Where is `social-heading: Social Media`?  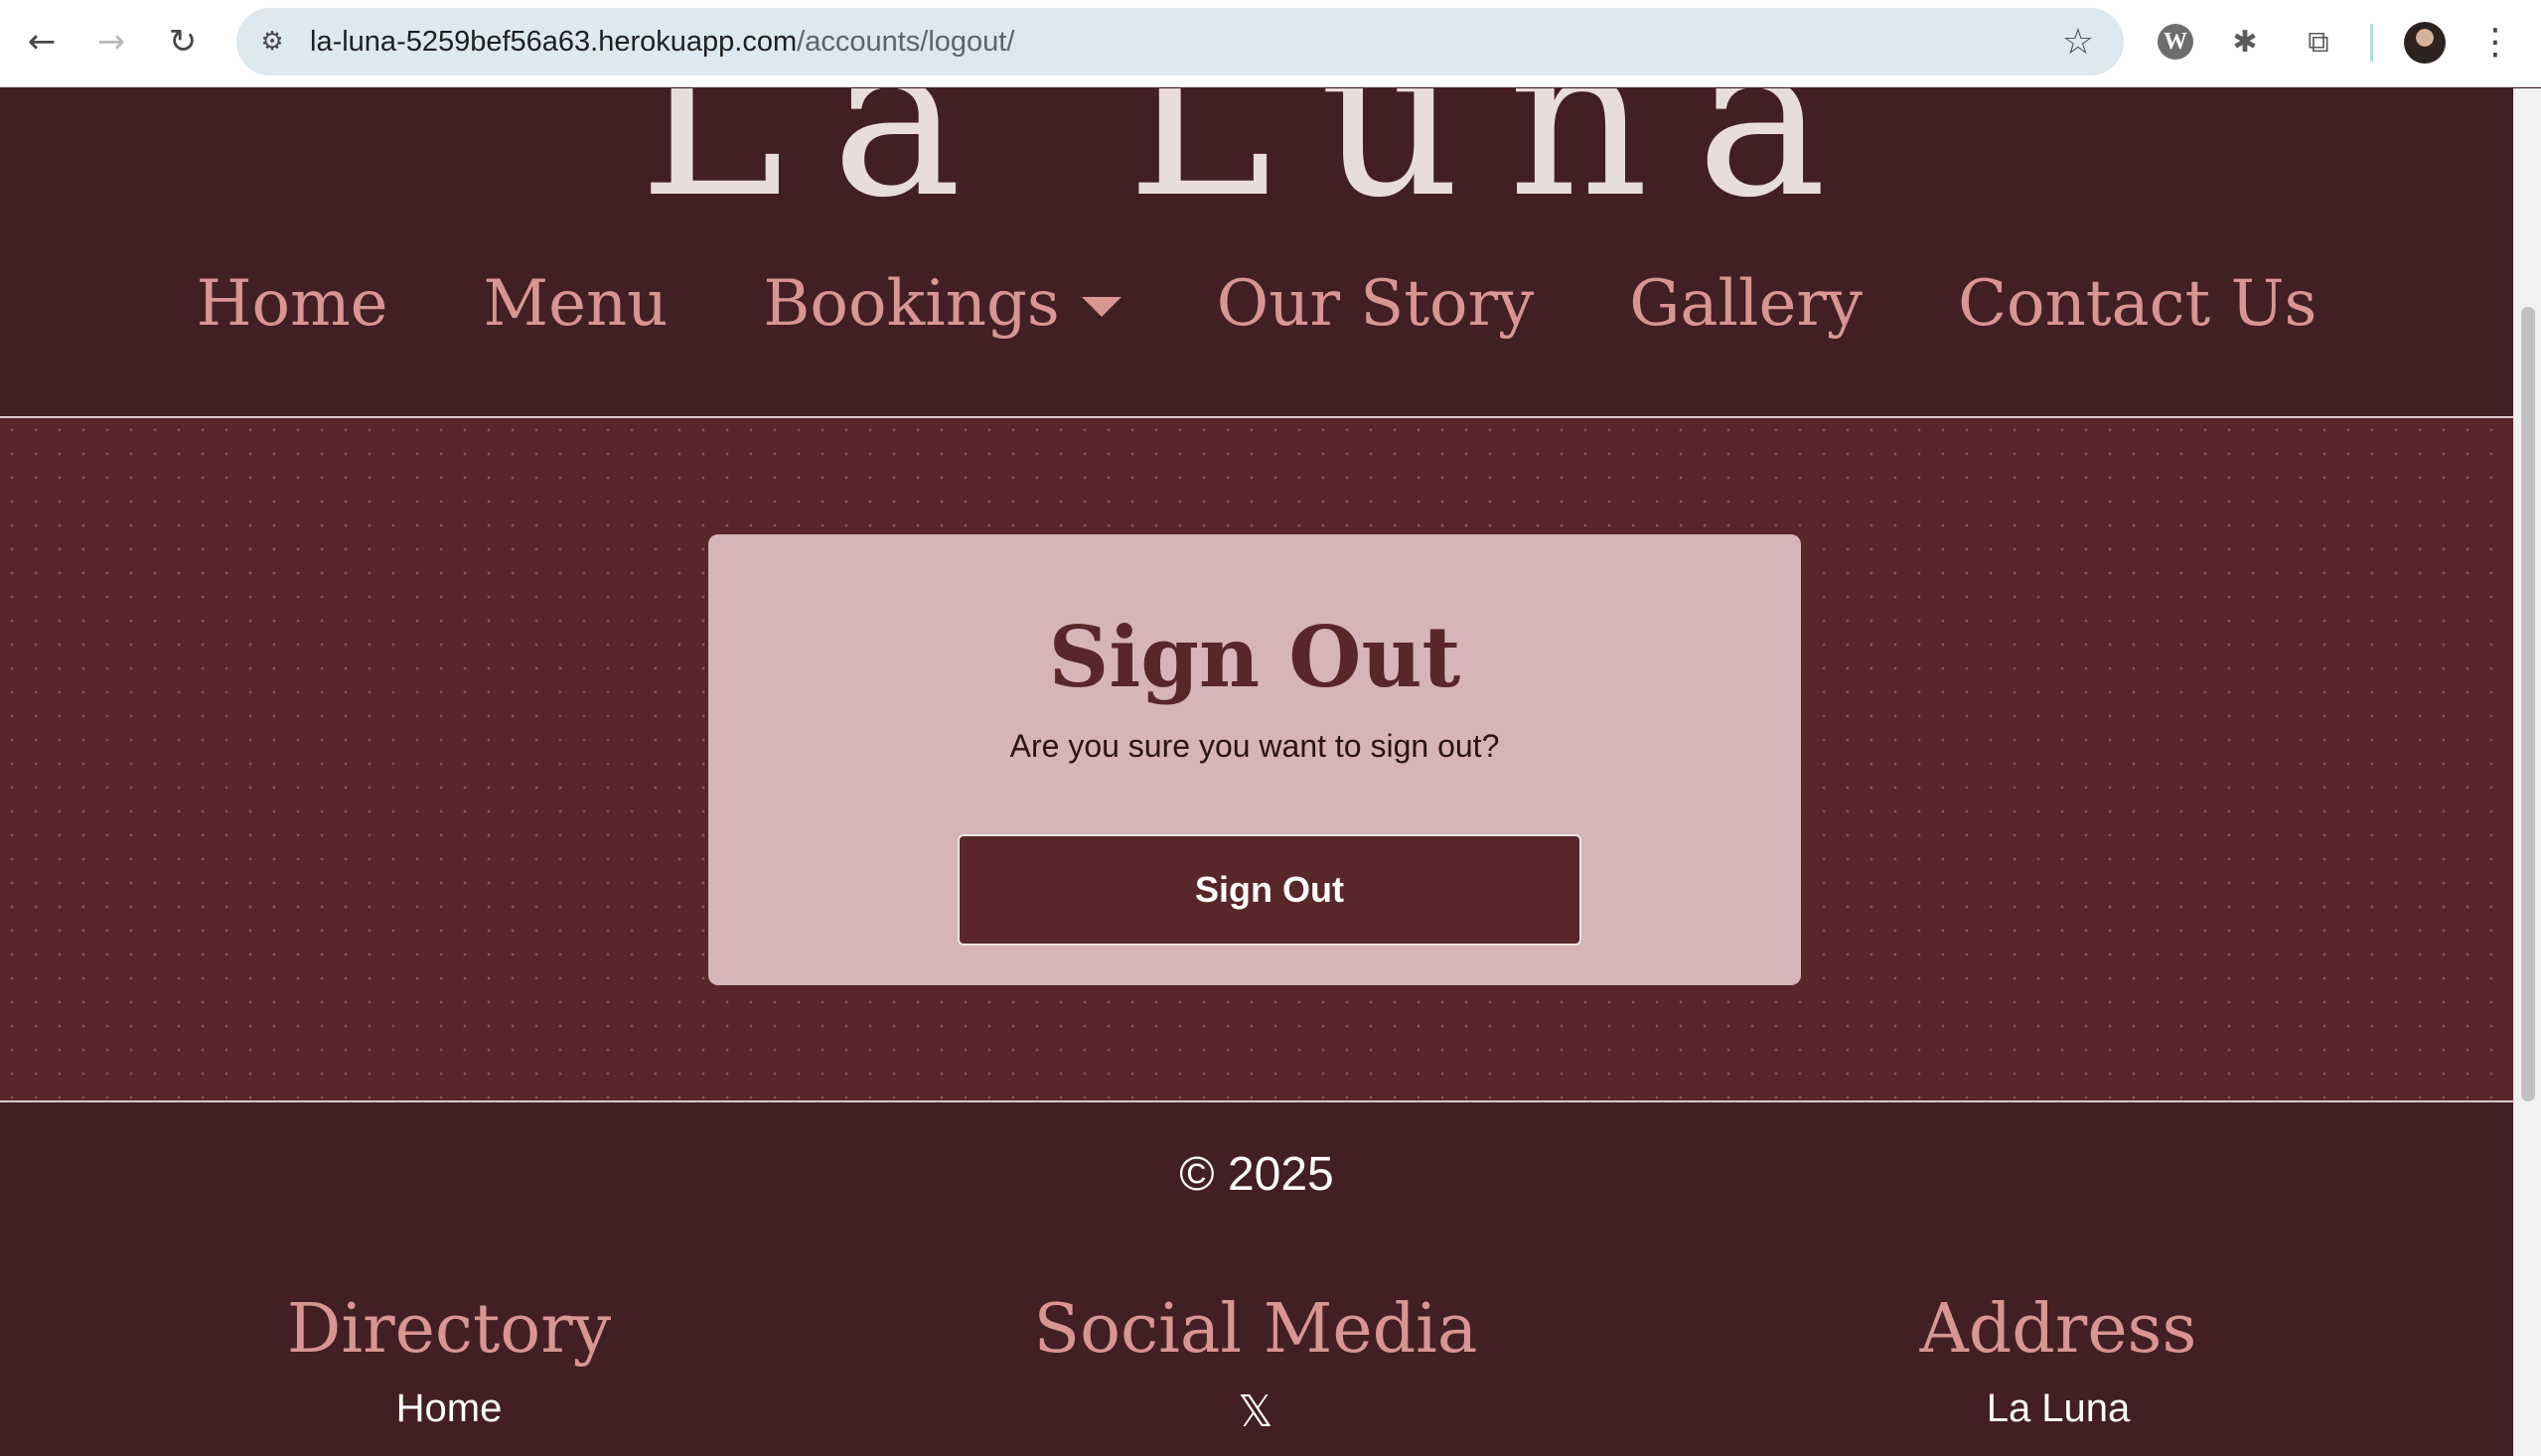 social-heading: Social Media is located at coordinates (1255, 1329).